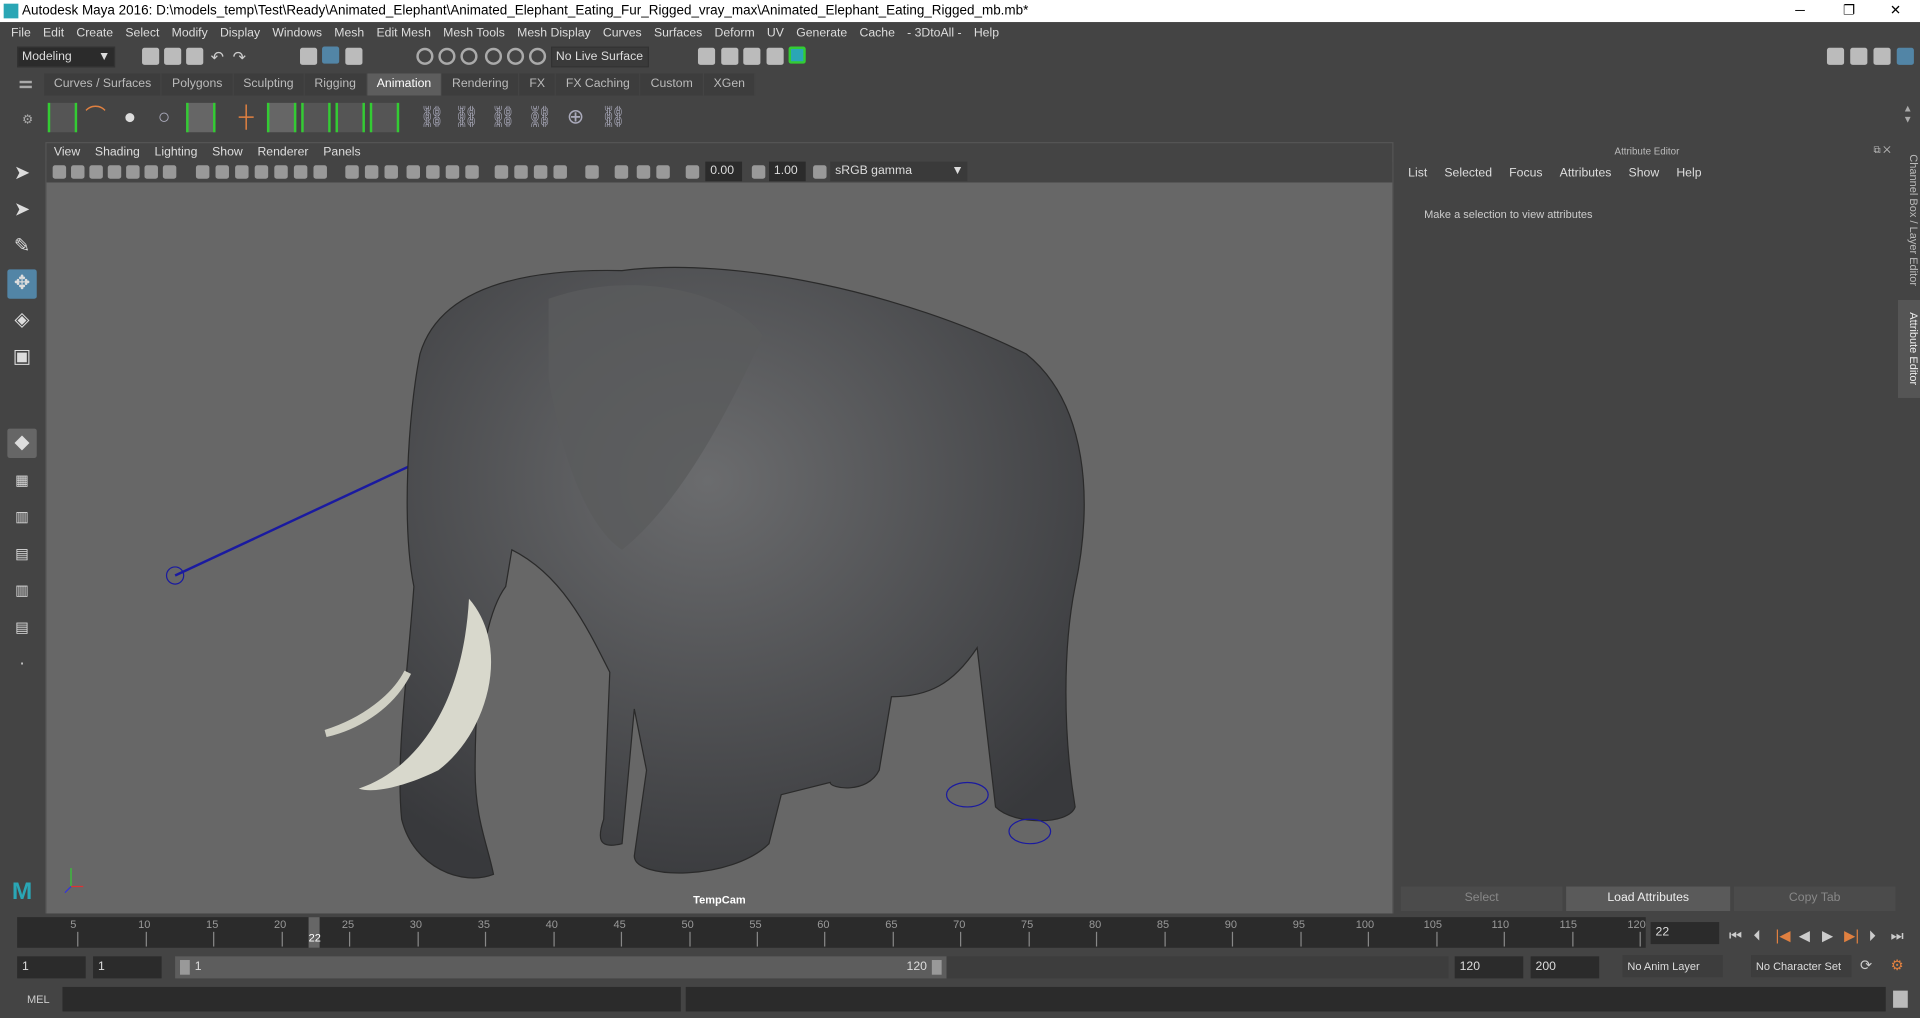 This screenshot has width=1920, height=1018. What do you see at coordinates (622, 32) in the screenshot?
I see `menu-curves: Curves` at bounding box center [622, 32].